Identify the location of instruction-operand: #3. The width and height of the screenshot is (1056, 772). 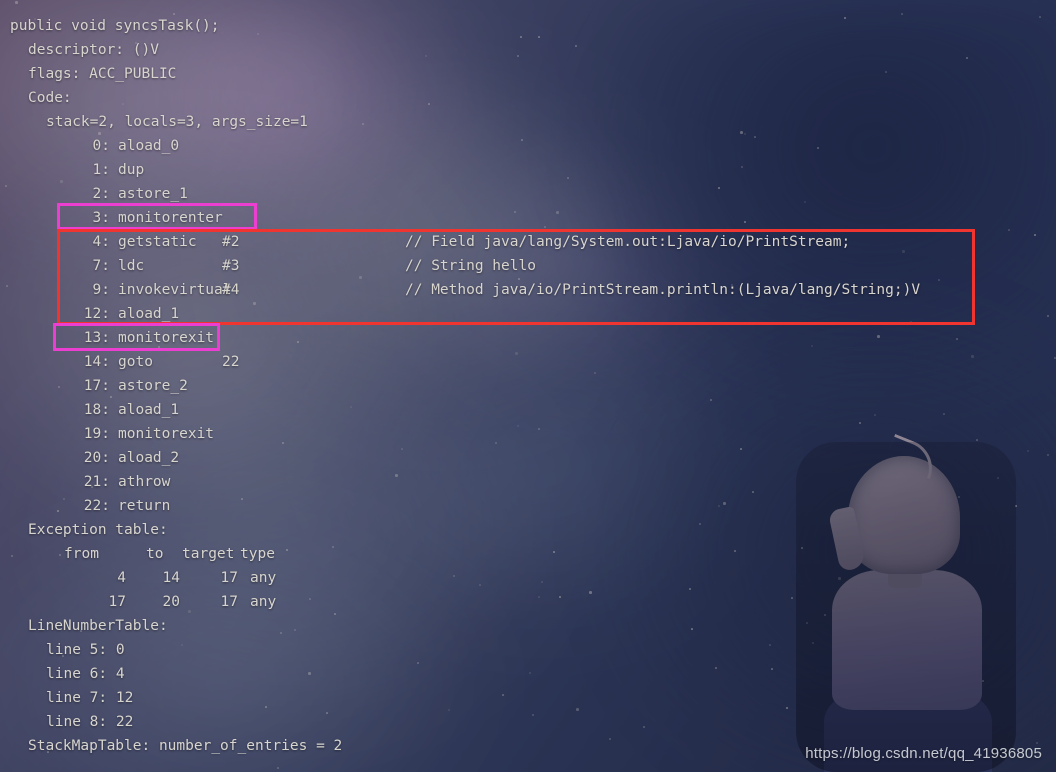
(231, 266).